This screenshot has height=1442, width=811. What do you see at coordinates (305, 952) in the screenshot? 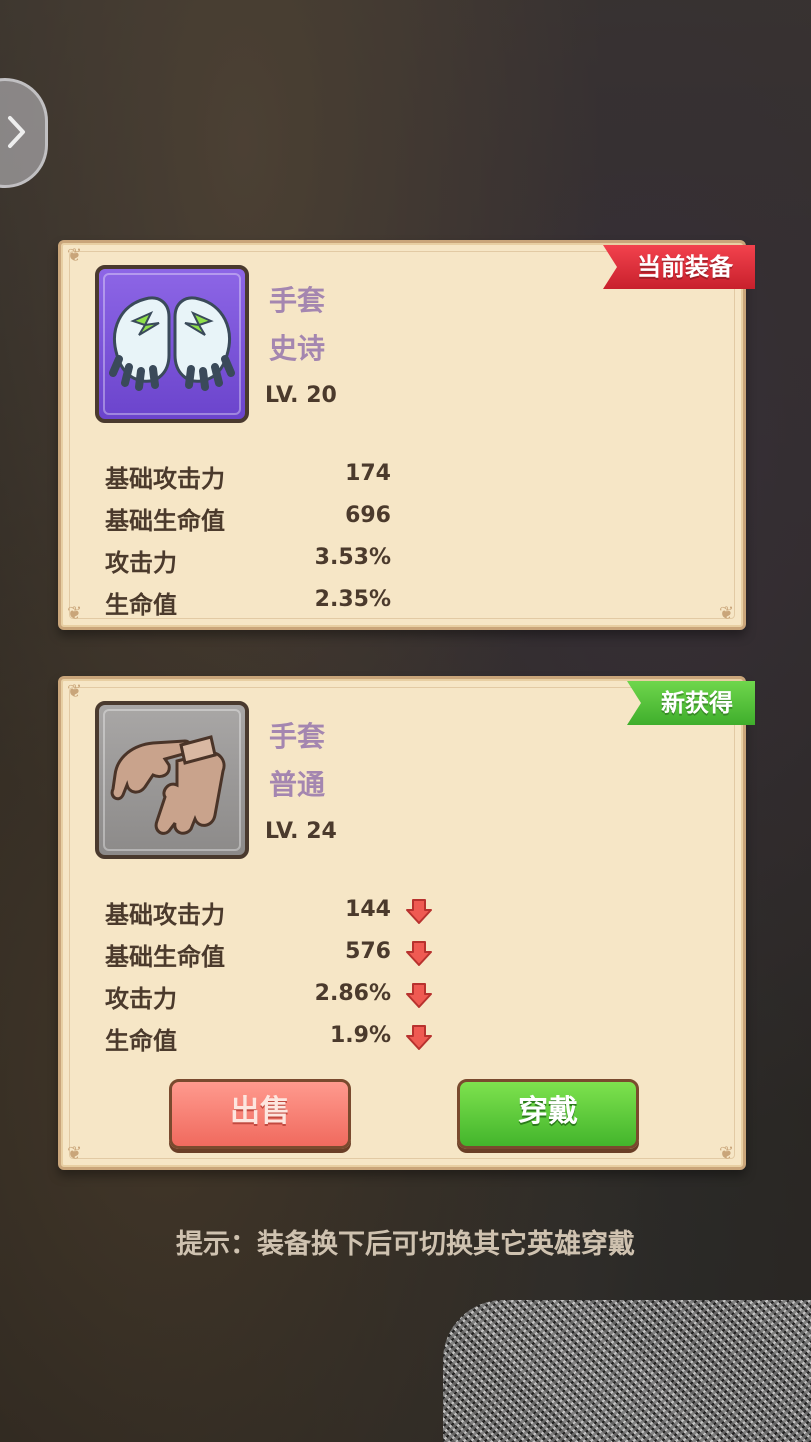
I see `stat-row: 基础生命值 576` at bounding box center [305, 952].